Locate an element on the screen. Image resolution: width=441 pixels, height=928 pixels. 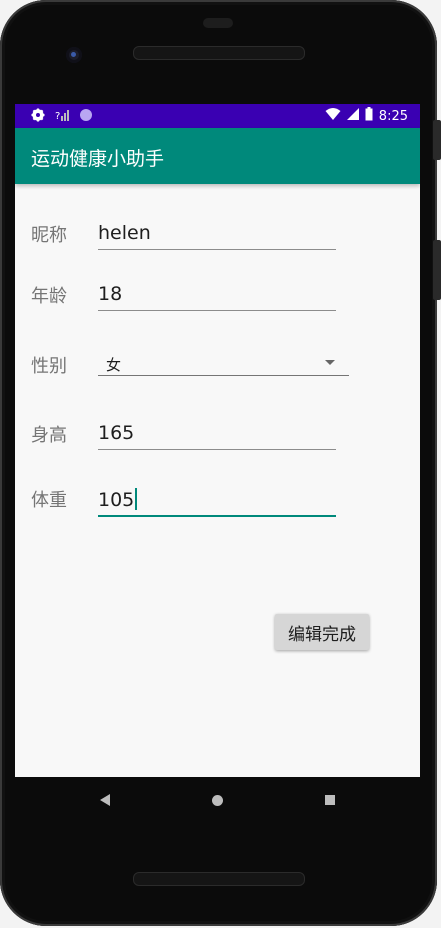
age-label: 年龄 is located at coordinates (49, 296).